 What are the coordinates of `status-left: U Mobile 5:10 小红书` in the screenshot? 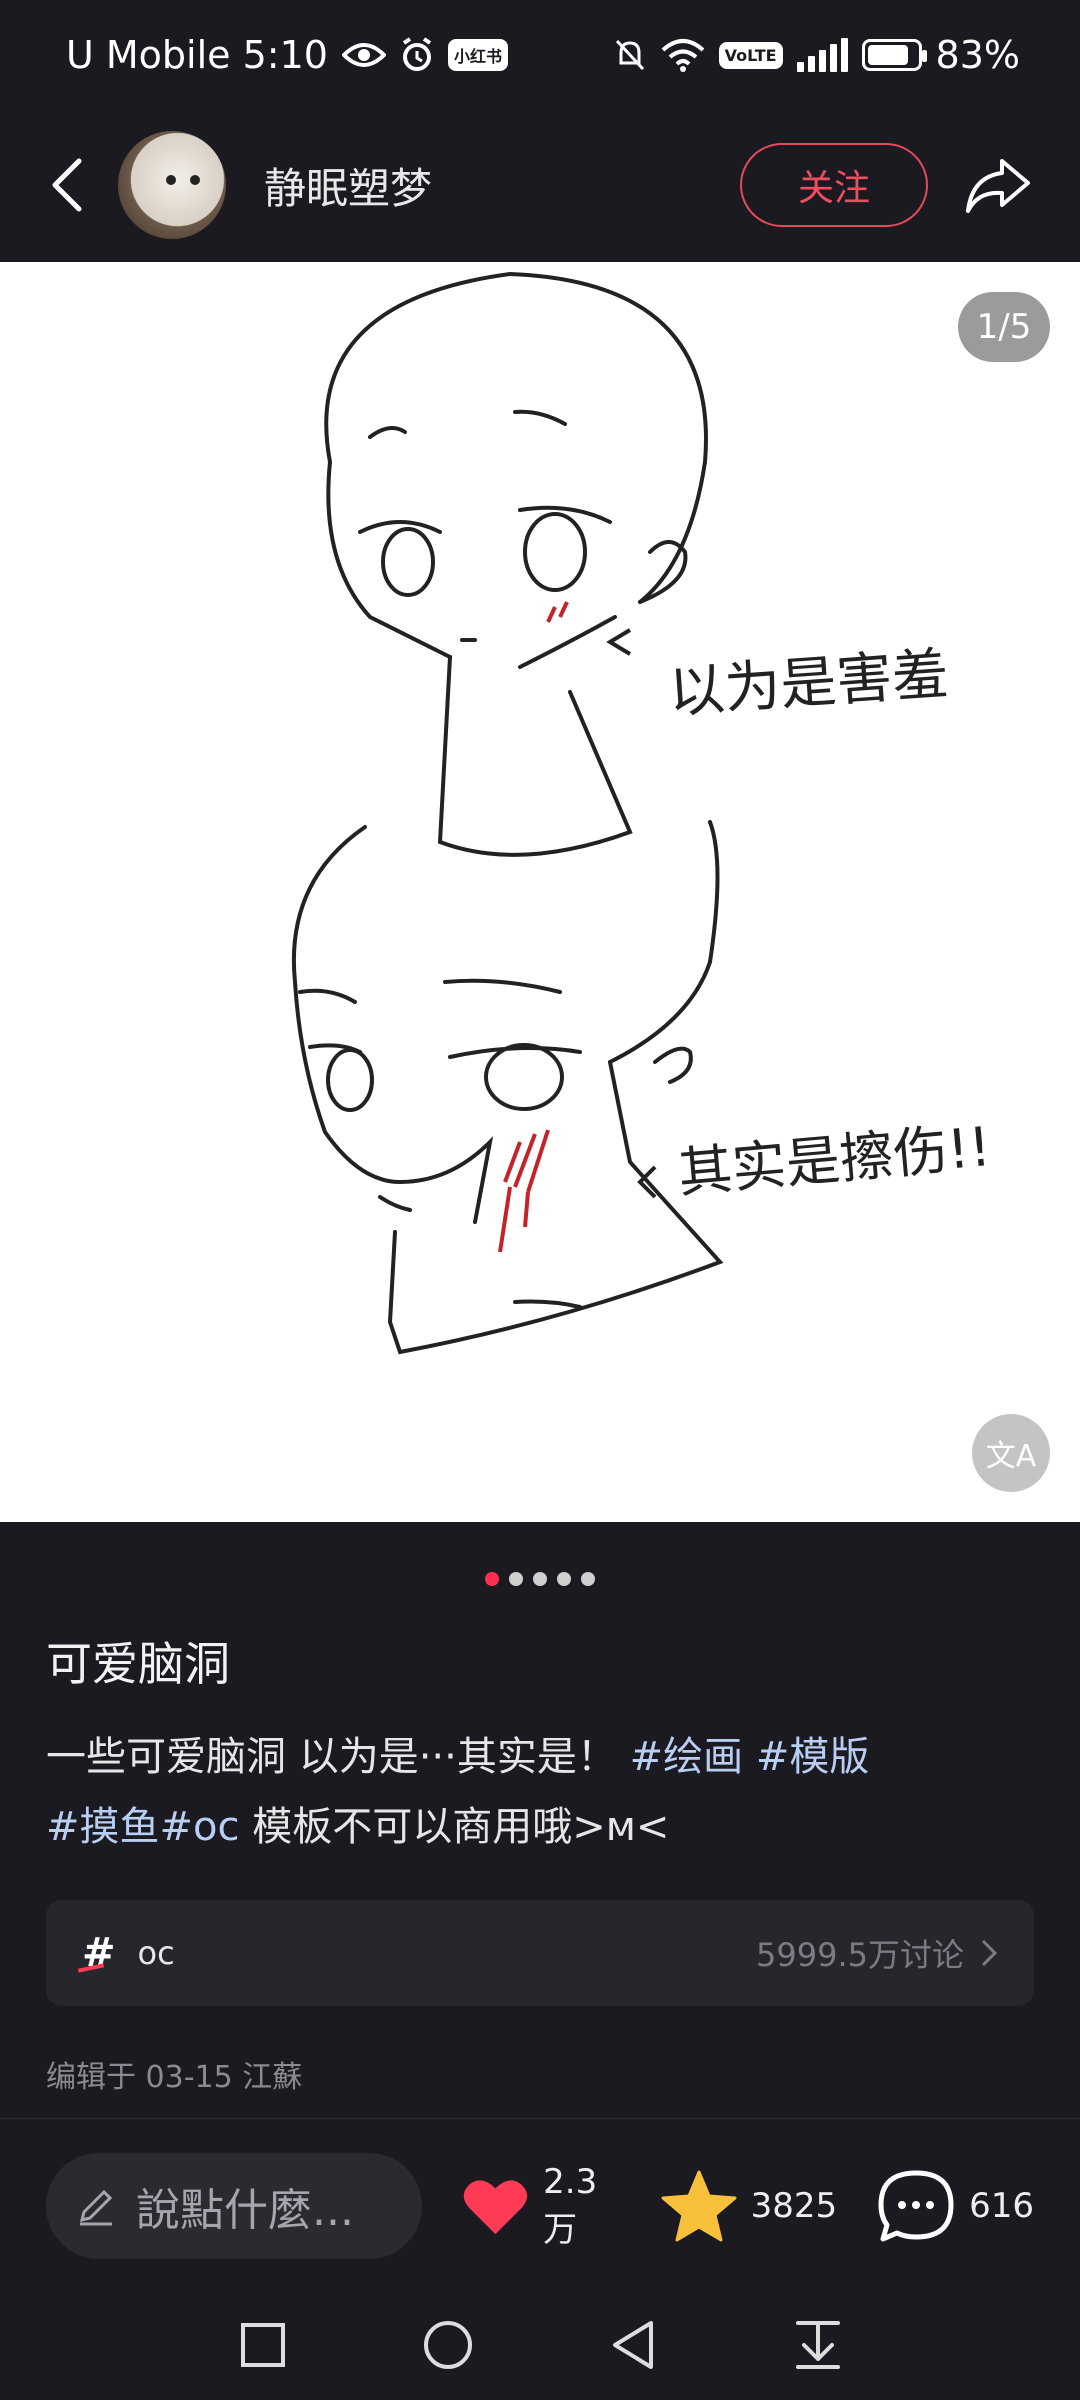 It's located at (287, 55).